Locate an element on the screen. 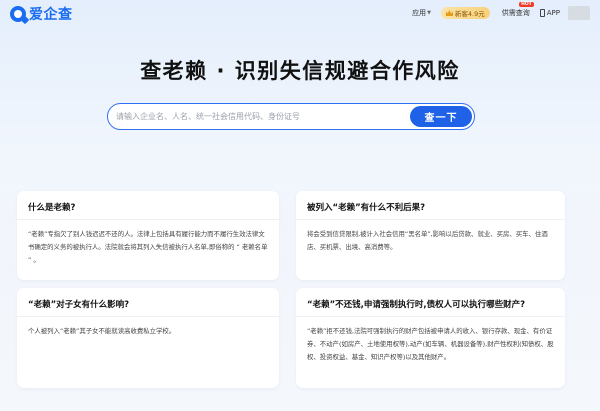  vip-offer-label: 新客4.9元 is located at coordinates (469, 14).